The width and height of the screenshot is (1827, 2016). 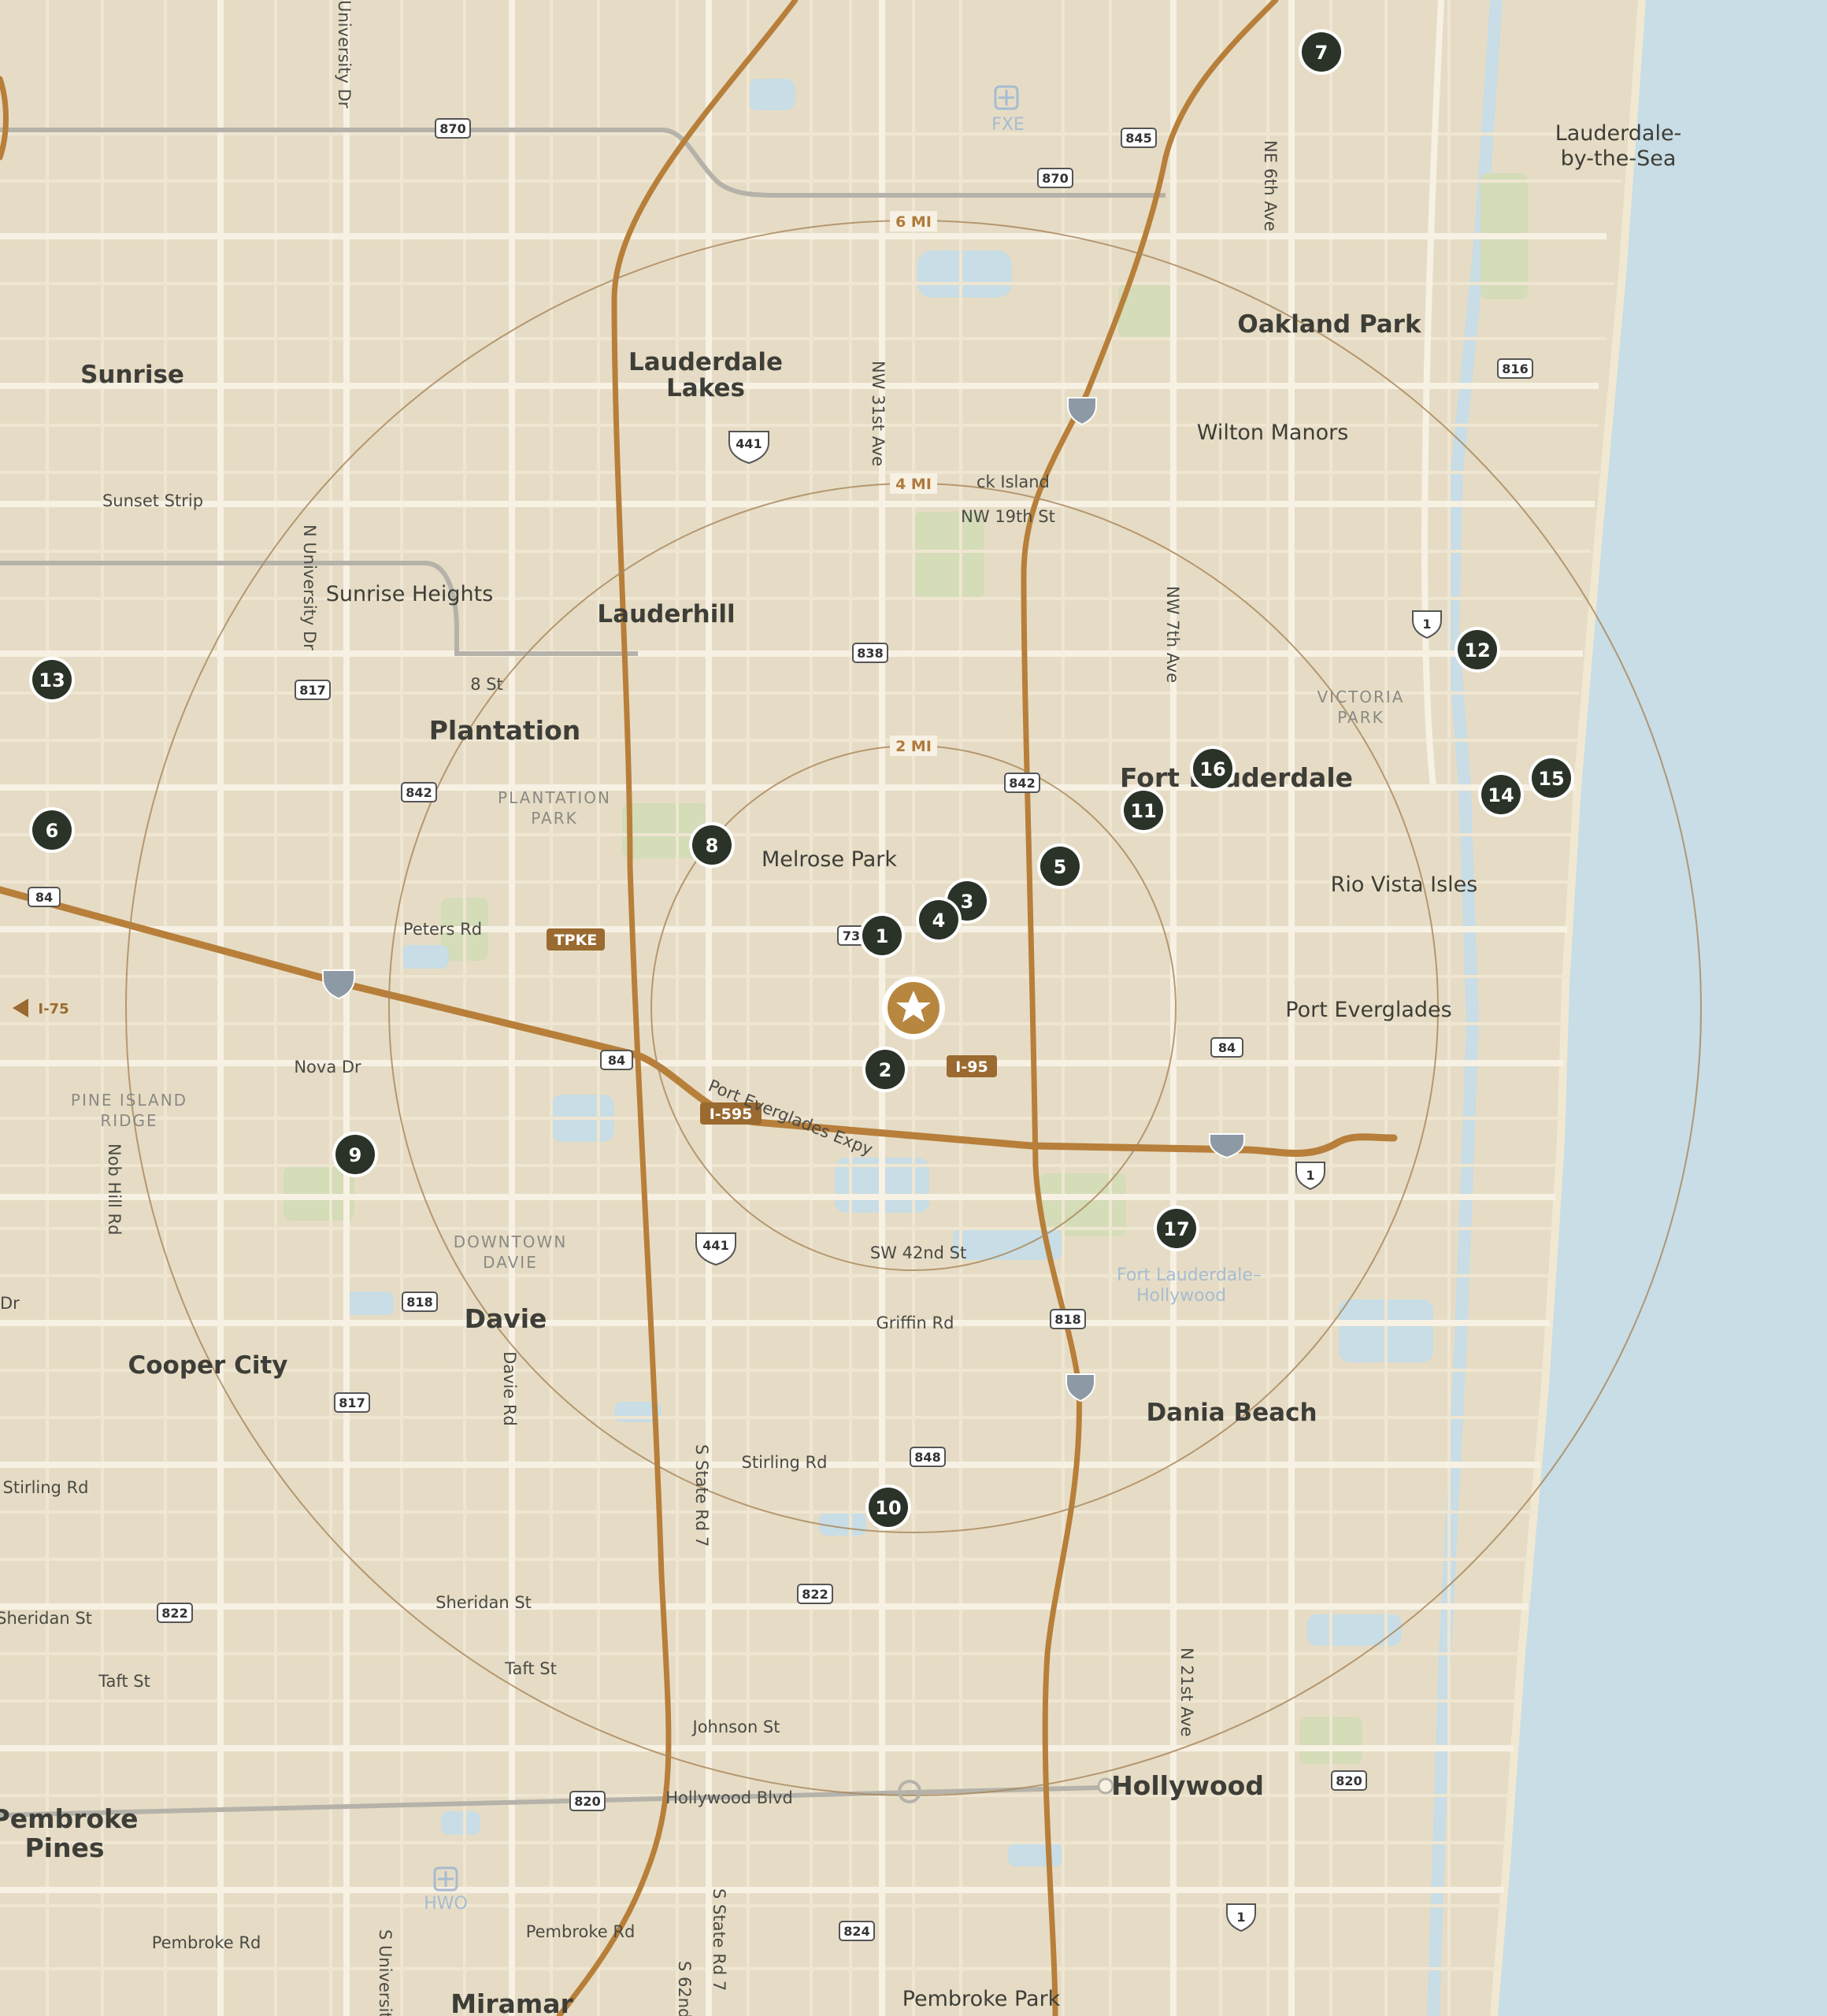 I want to click on svg-text: Taft St, so click(x=124, y=1681).